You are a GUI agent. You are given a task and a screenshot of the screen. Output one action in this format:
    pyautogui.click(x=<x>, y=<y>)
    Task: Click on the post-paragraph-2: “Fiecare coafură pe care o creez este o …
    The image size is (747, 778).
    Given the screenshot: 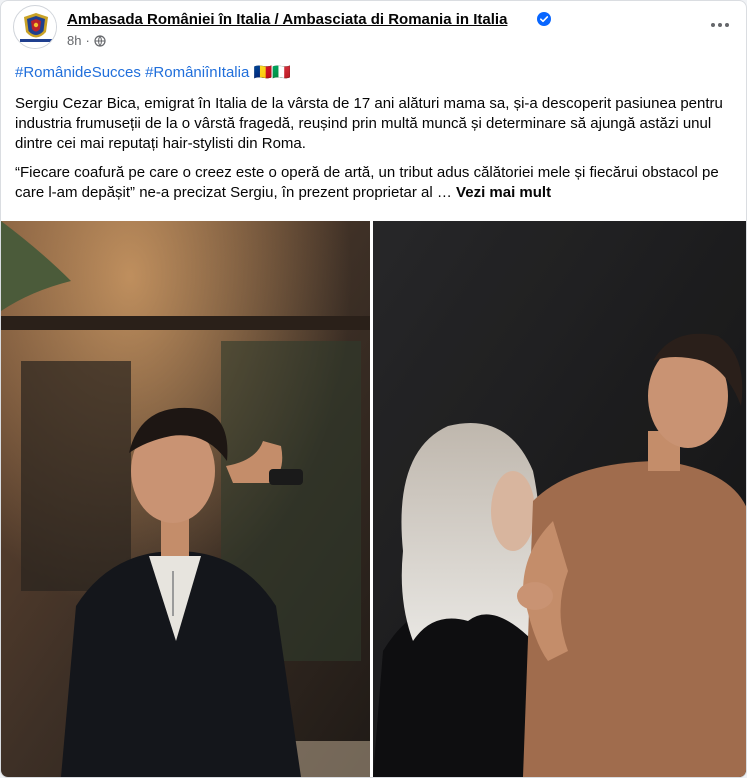 What is the action you would take?
    pyautogui.click(x=373, y=183)
    